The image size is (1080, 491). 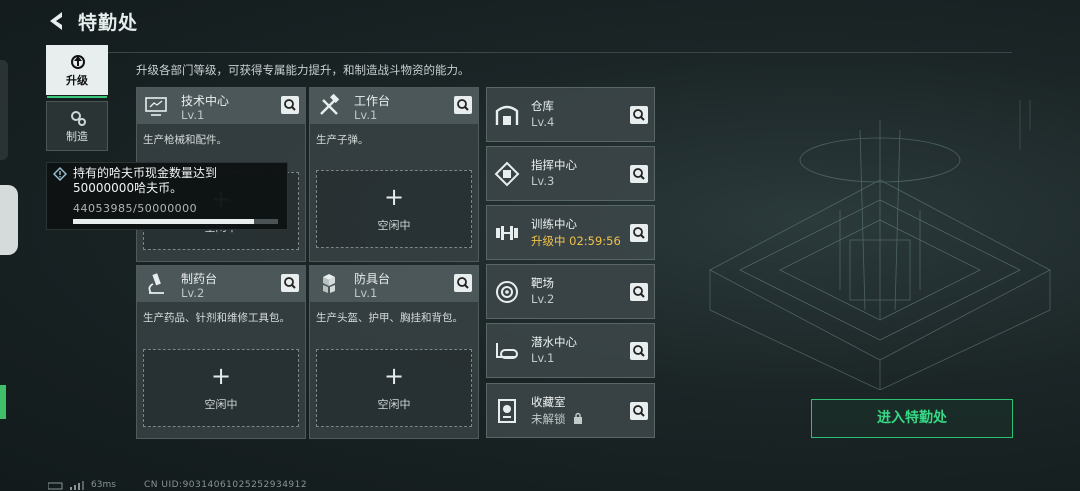 What do you see at coordinates (77, 80) in the screenshot?
I see `nav-upgrade-label: 升级` at bounding box center [77, 80].